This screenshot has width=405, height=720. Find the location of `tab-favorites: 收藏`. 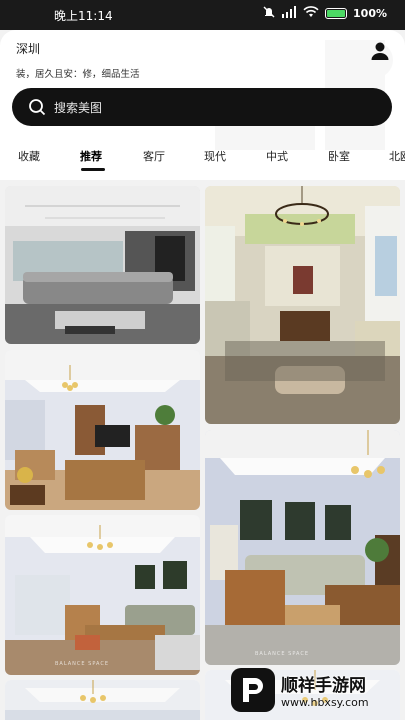

tab-favorites: 收藏 is located at coordinates (29, 156).